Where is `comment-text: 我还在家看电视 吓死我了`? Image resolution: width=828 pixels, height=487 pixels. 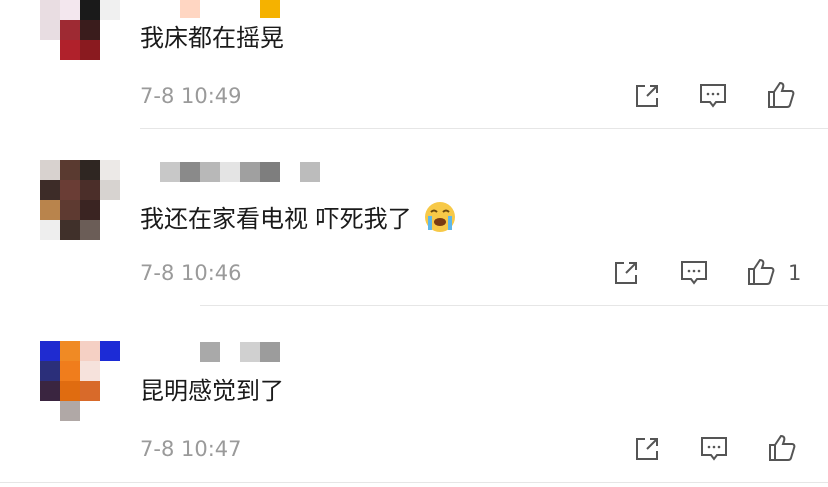 comment-text: 我还在家看电视 吓死我了 is located at coordinates (298, 220).